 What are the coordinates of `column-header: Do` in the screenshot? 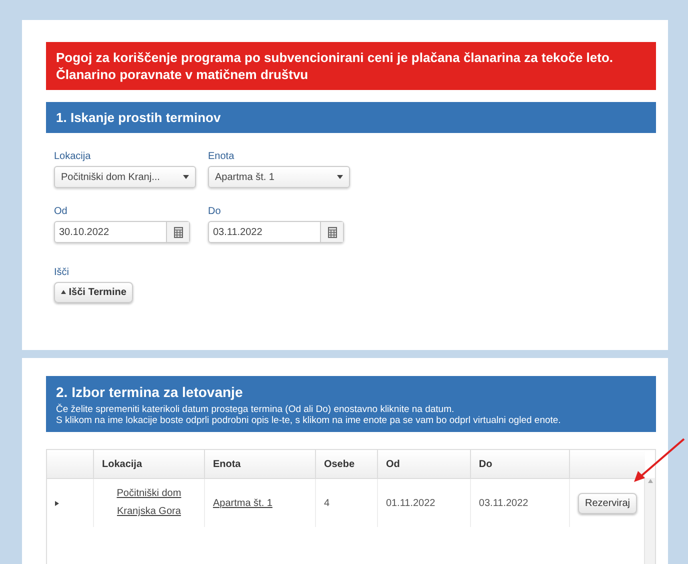 It's located at (520, 464).